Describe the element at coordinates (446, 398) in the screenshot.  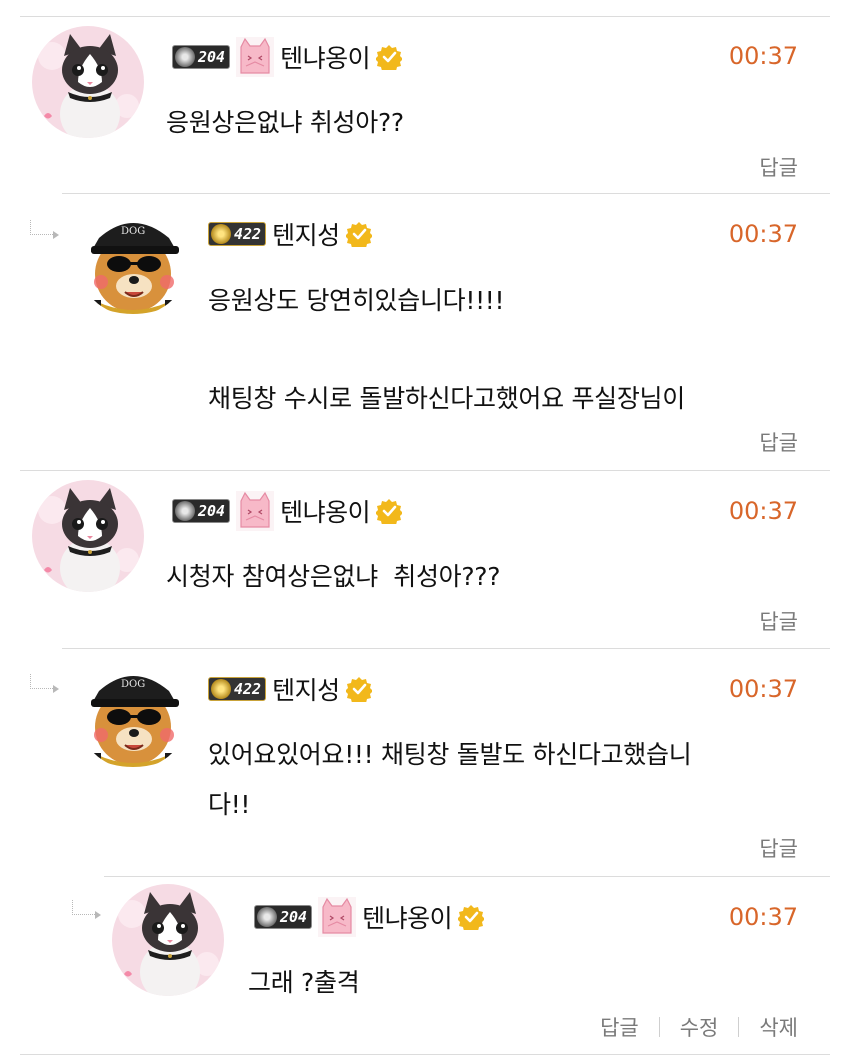
I see `comment-text: 채팅창 수시로 돌발하신다고했어요 푸실장님이` at that location.